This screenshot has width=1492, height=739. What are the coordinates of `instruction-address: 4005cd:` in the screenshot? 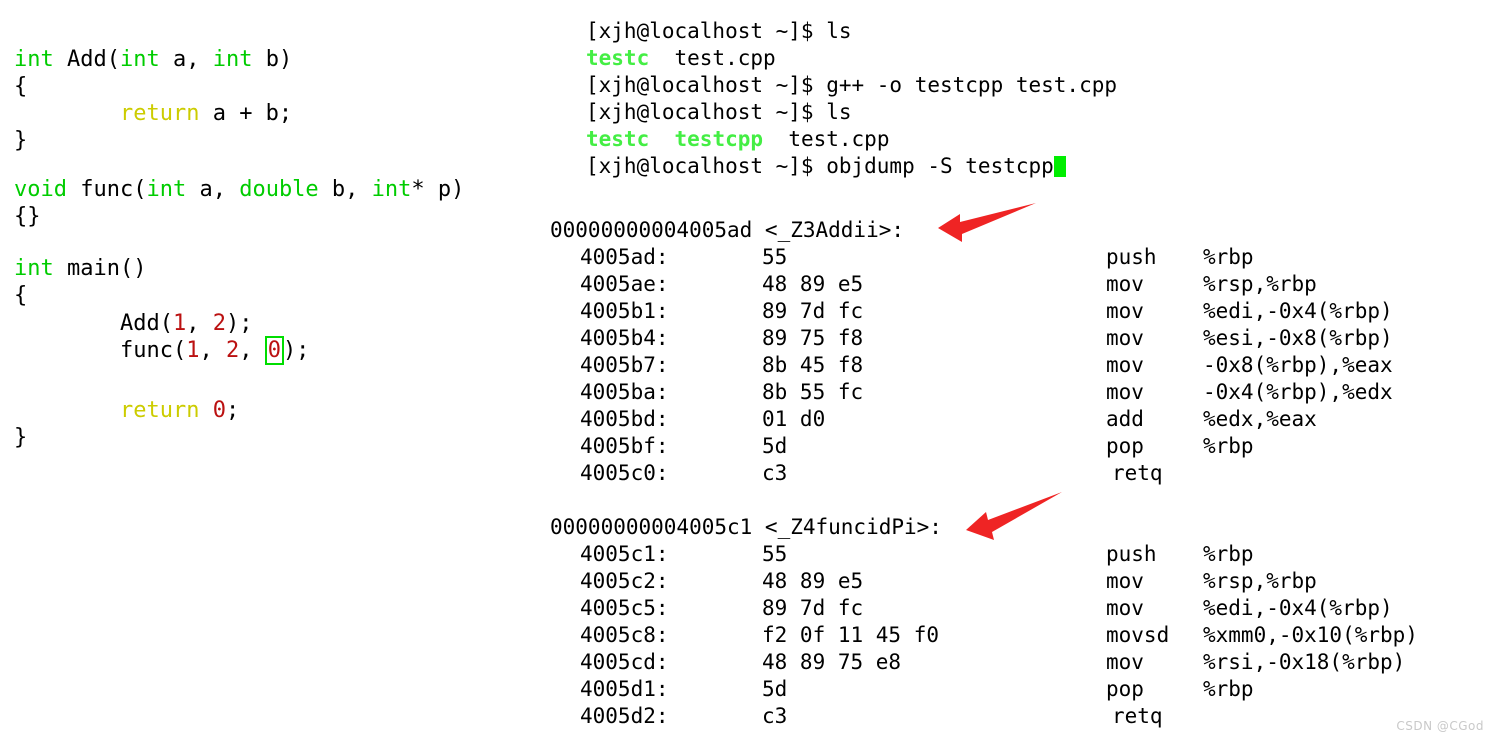 It's located at (624, 662).